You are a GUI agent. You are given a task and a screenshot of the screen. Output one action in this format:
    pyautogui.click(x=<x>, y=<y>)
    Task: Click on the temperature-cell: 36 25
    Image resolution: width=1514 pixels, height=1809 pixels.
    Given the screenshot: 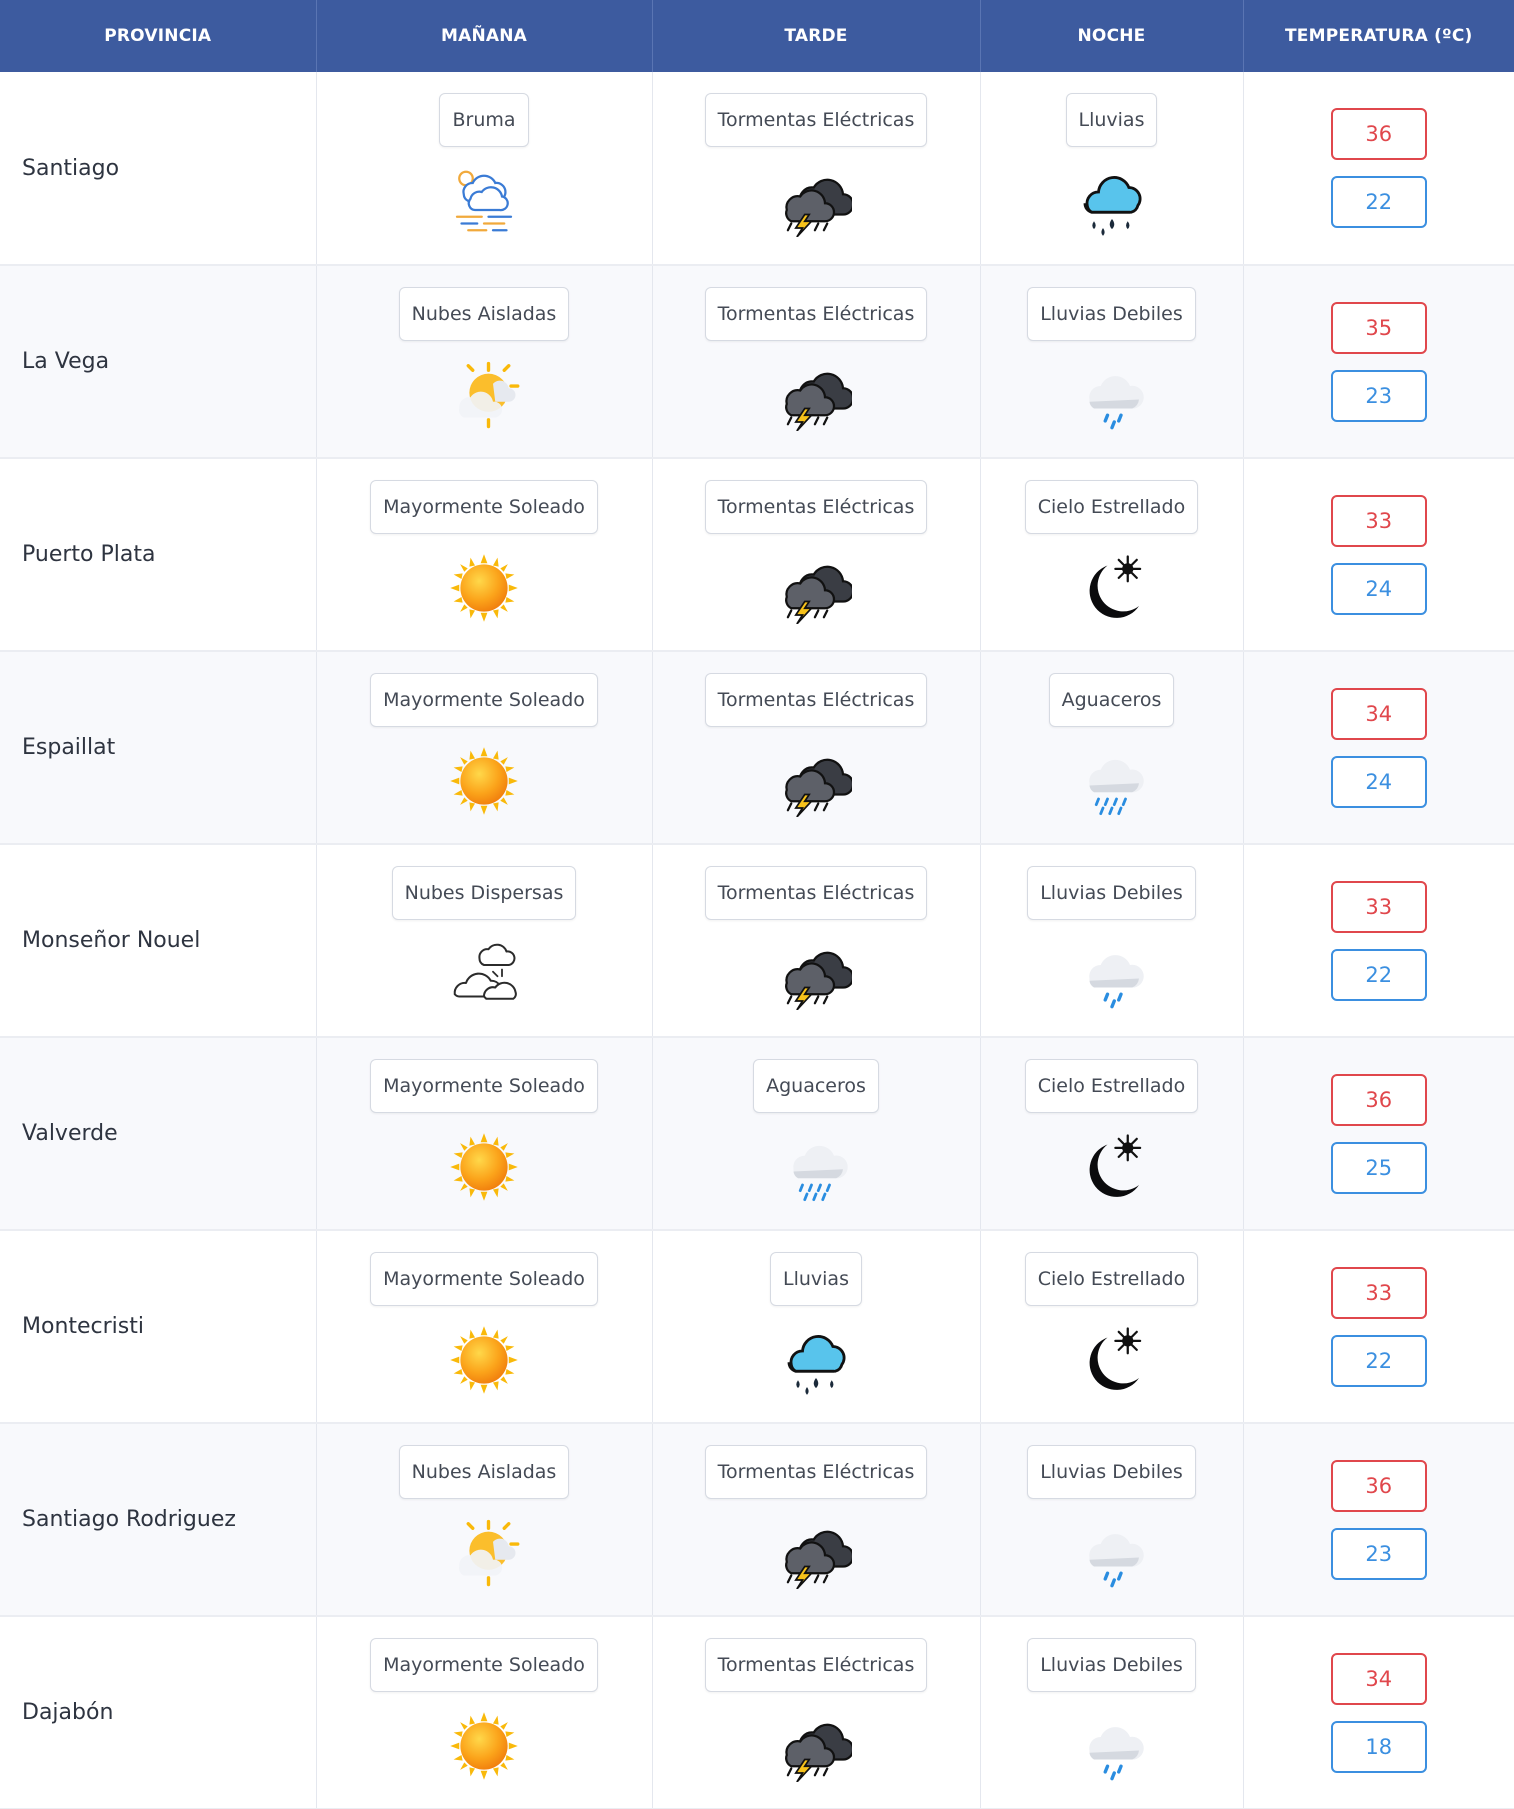 What is the action you would take?
    pyautogui.click(x=1378, y=1134)
    